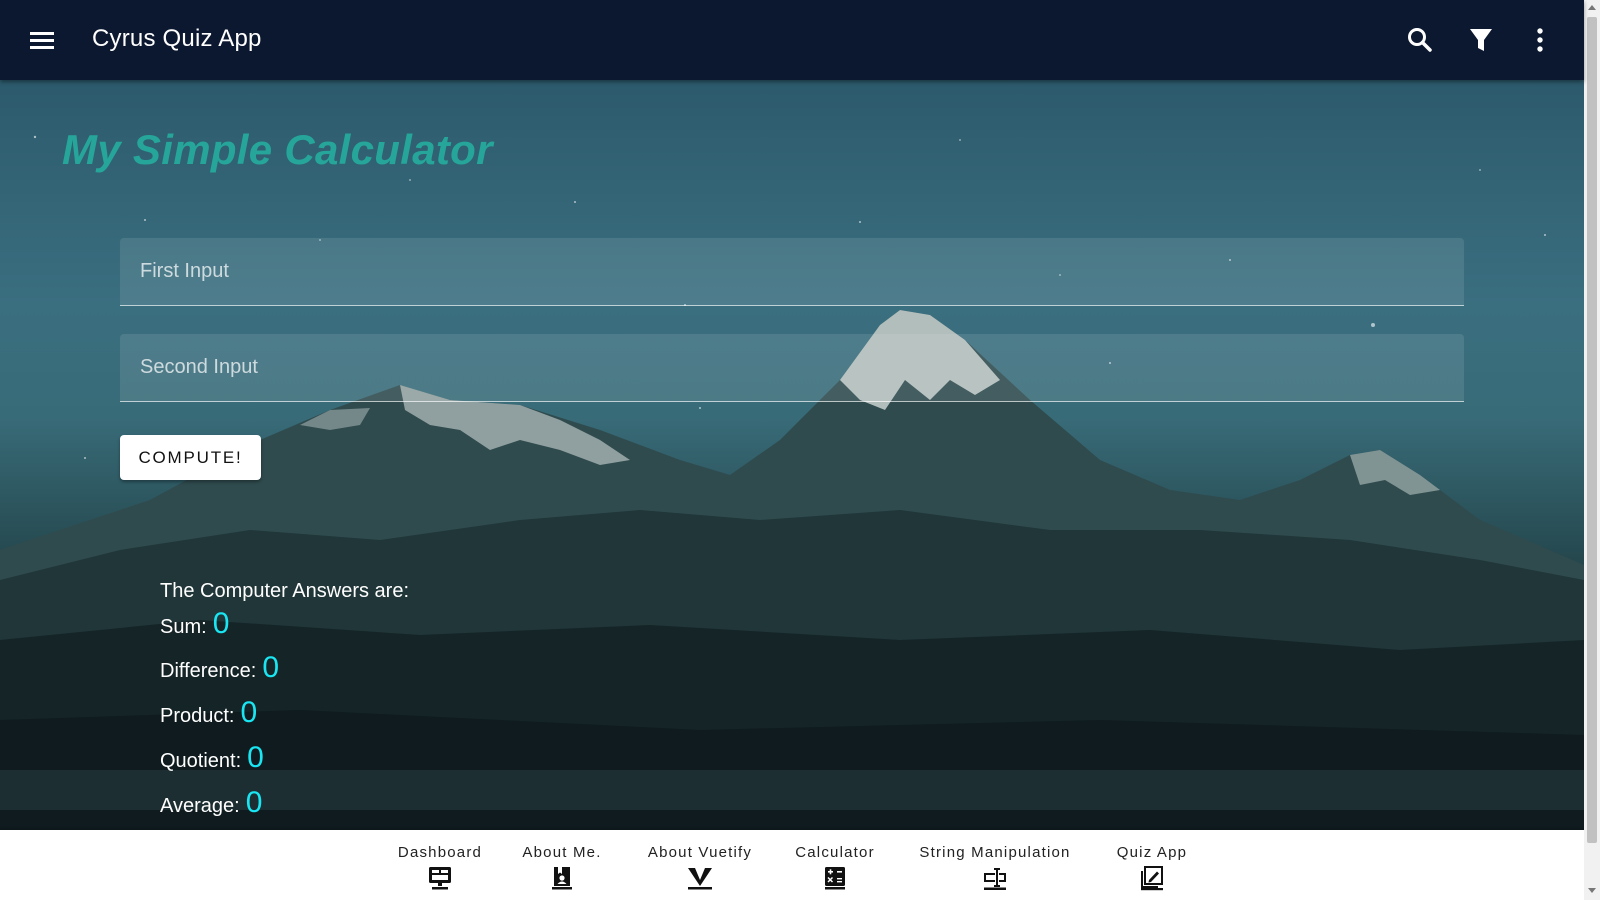  I want to click on second-input, so click(792, 367).